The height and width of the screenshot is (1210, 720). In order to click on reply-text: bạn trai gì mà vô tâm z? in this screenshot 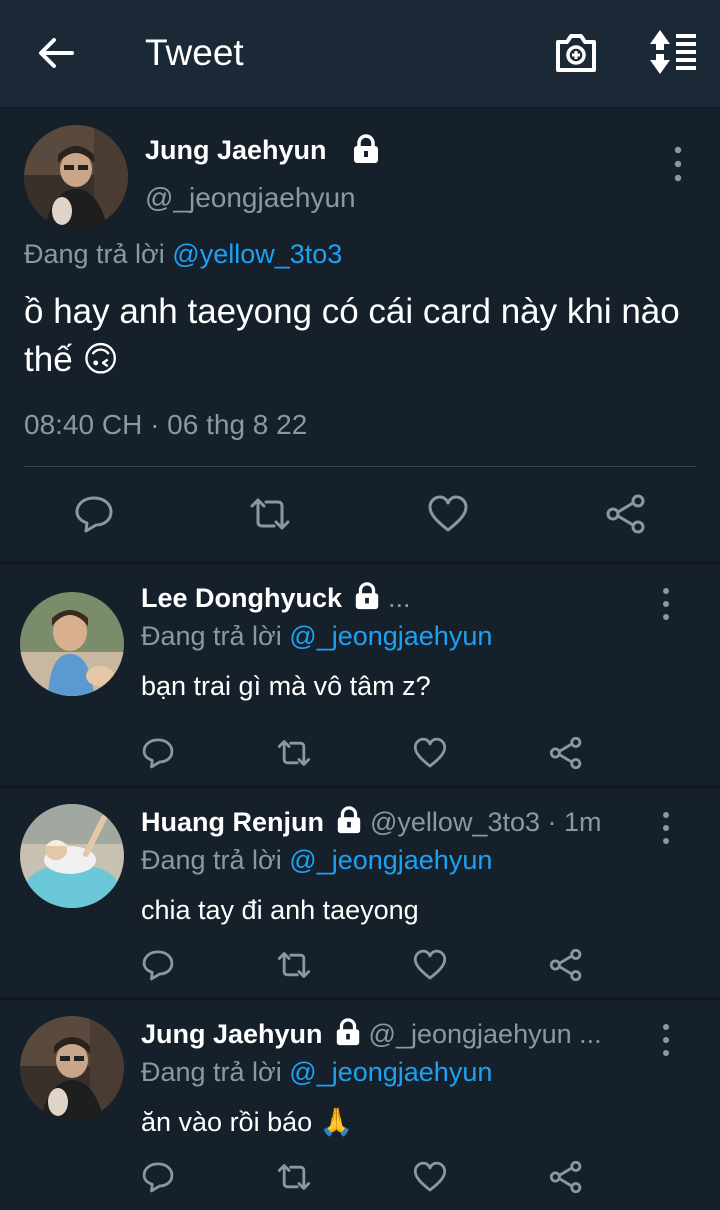, I will do `click(286, 686)`.